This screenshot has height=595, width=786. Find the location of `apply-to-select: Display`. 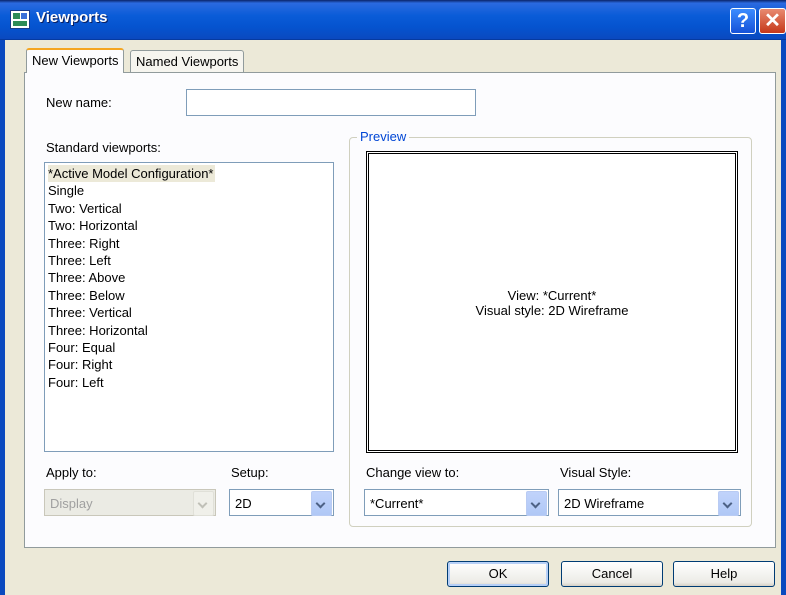

apply-to-select: Display is located at coordinates (130, 502).